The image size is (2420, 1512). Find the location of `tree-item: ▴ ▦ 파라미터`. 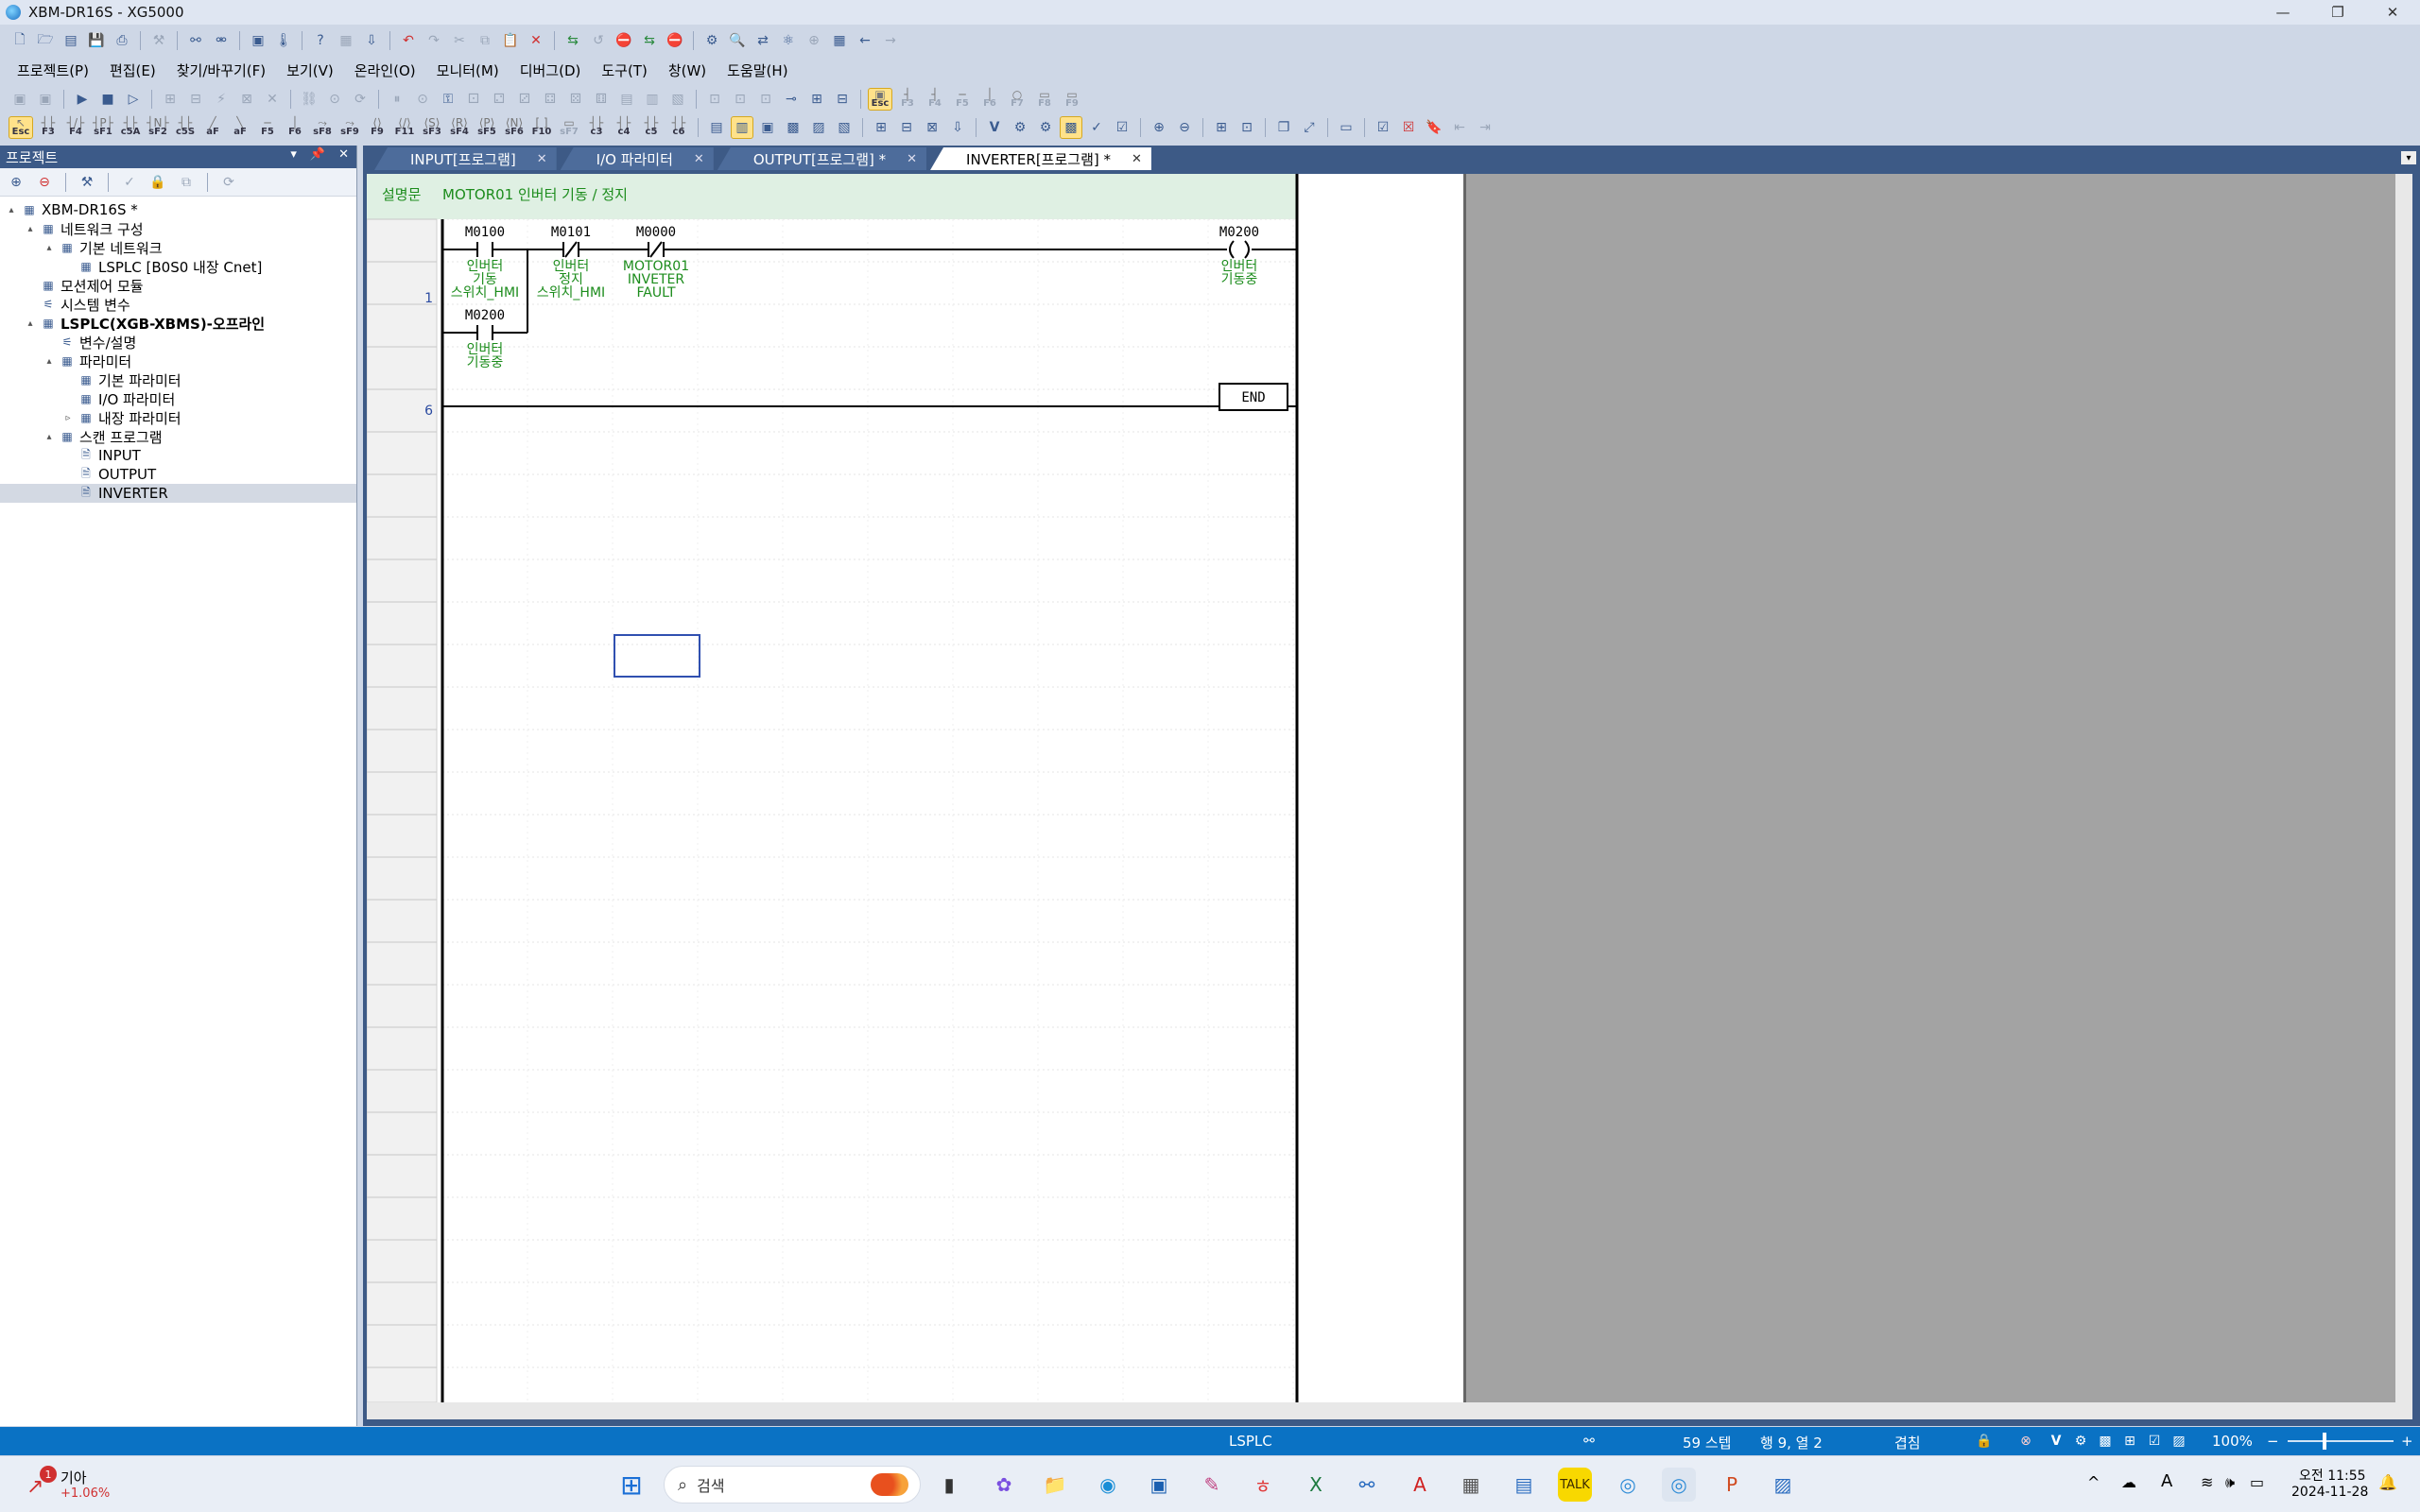

tree-item: ▴ ▦ 파라미터 is located at coordinates (178, 361).